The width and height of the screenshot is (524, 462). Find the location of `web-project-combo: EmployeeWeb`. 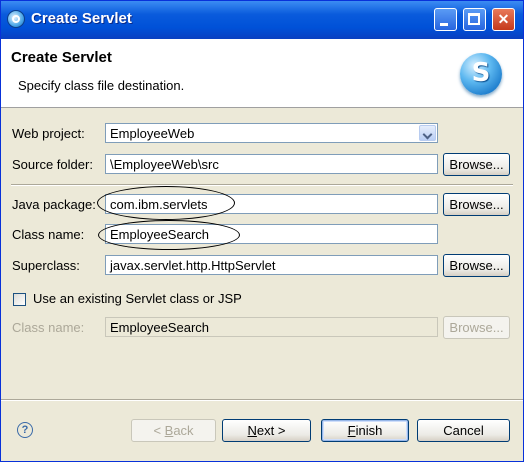

web-project-combo: EmployeeWeb is located at coordinates (271, 133).